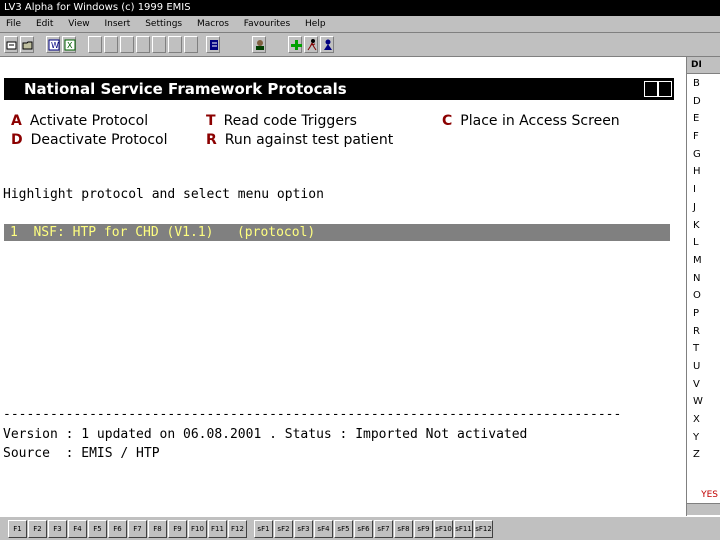 This screenshot has height=540, width=720. Describe the element at coordinates (703, 137) in the screenshot. I see `sidebar-letter-f: F` at that location.